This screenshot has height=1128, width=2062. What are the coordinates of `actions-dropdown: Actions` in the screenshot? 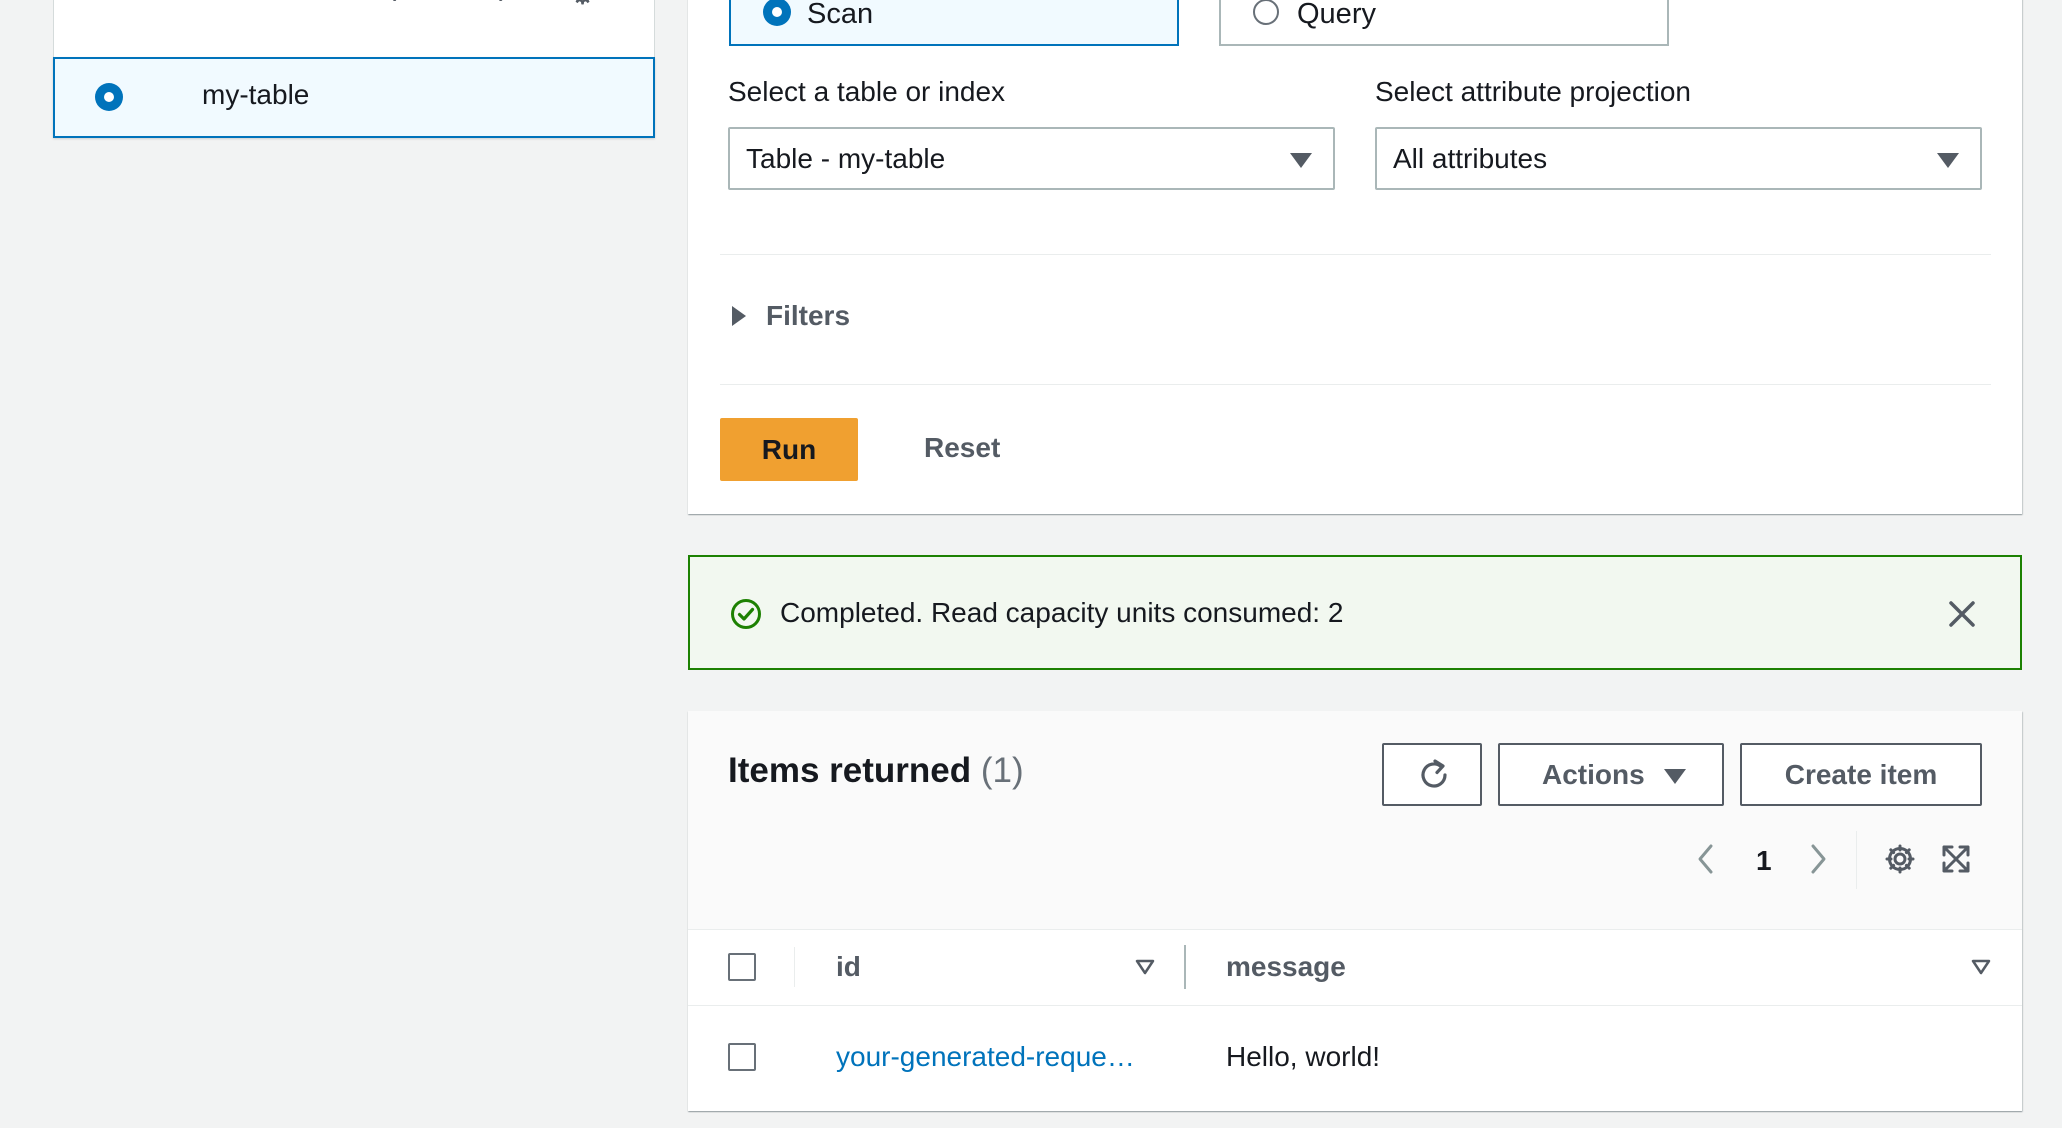 It's located at (1611, 774).